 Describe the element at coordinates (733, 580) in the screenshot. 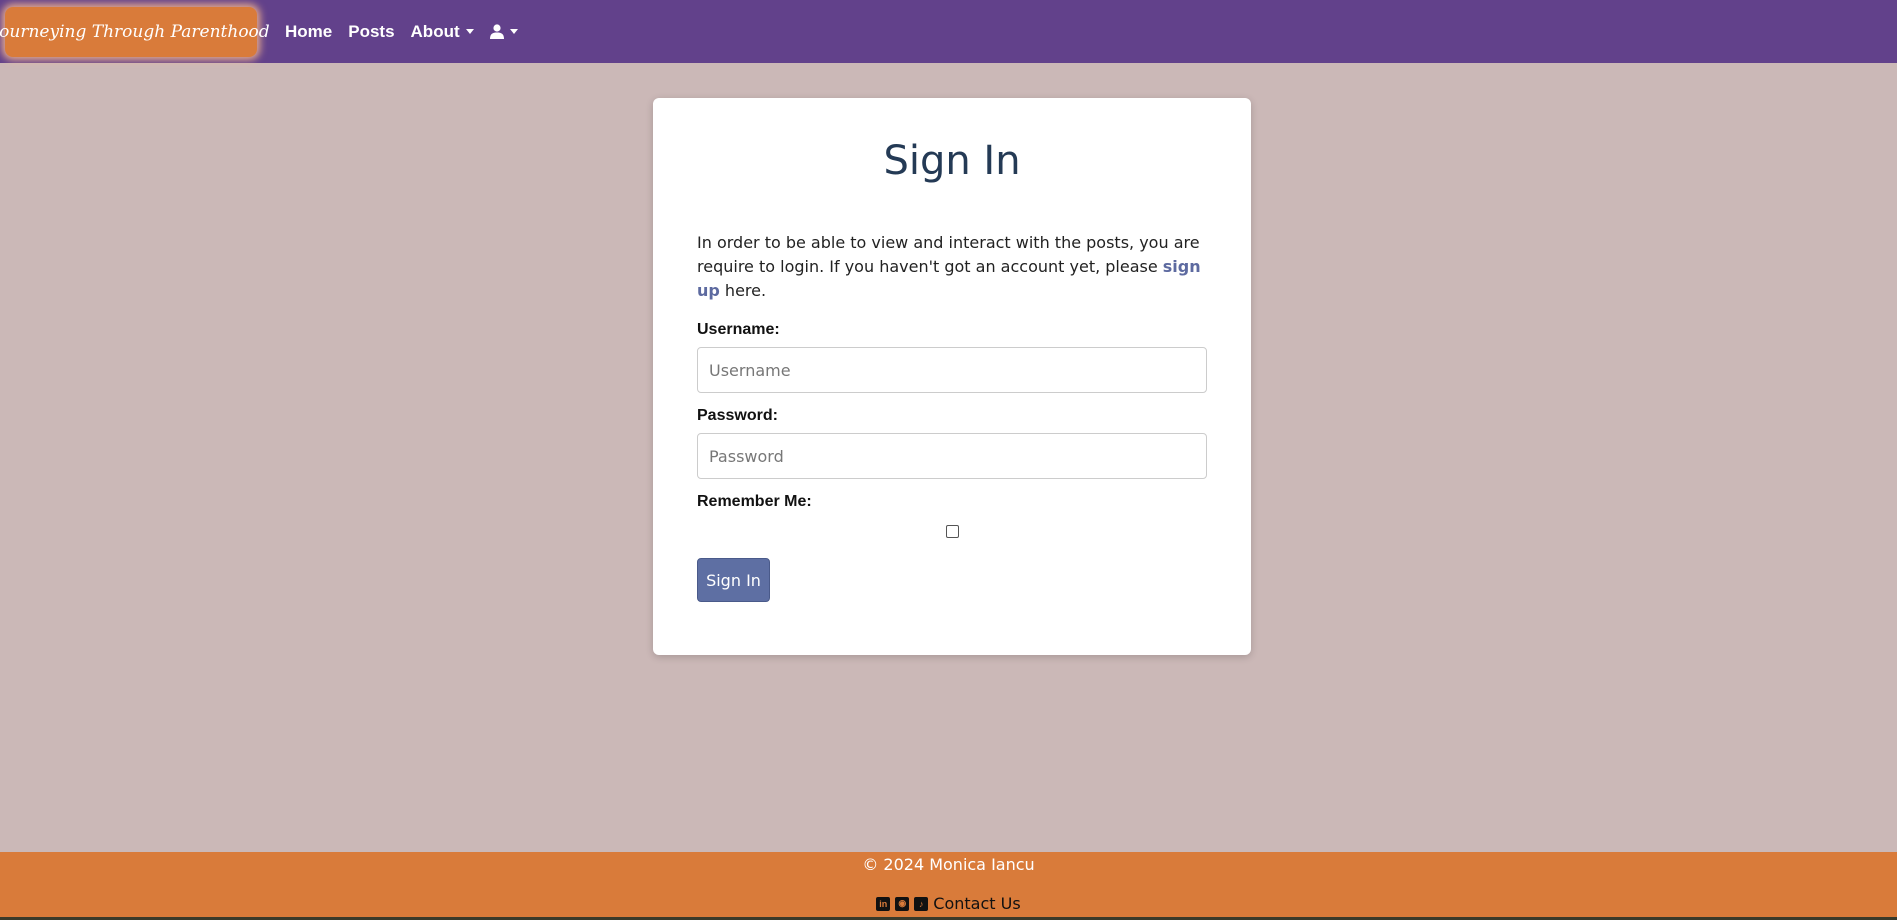

I see `signin-button: Sign In` at that location.